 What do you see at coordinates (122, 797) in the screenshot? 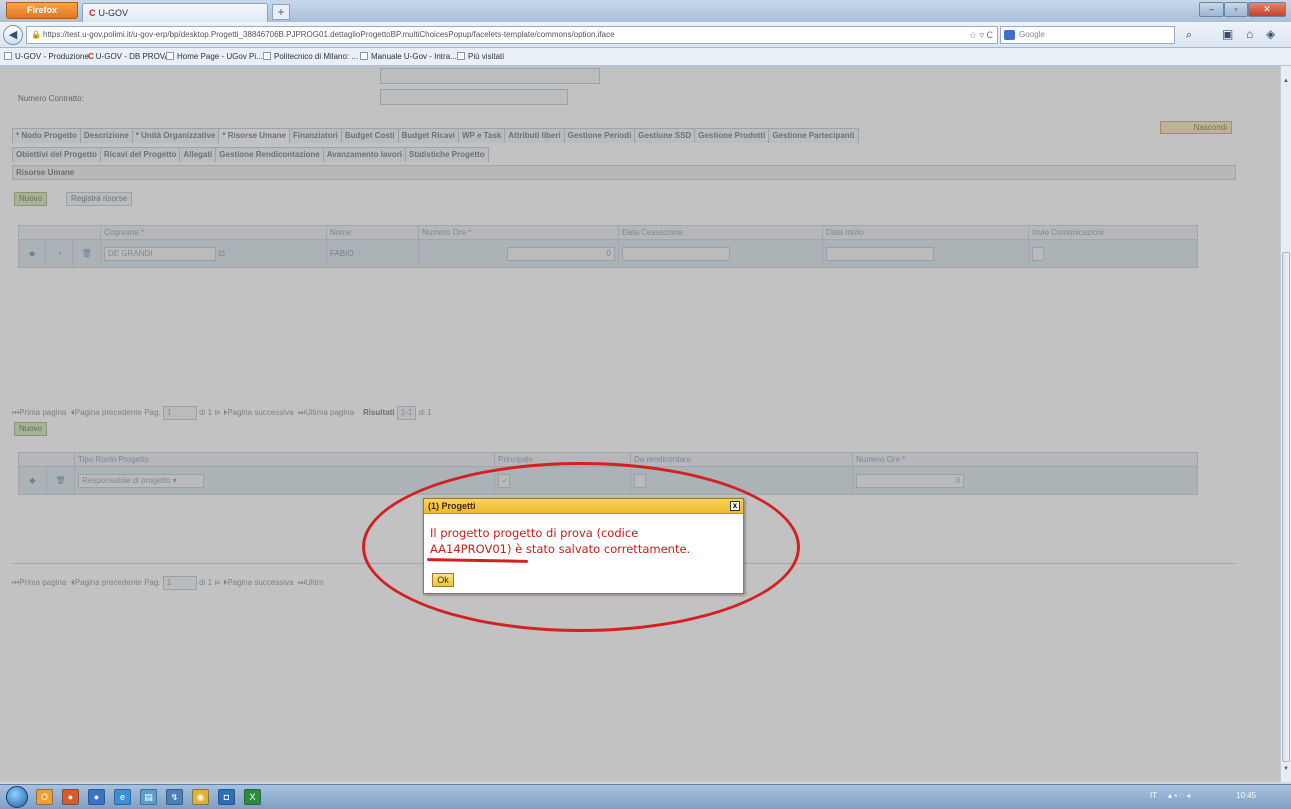
I see `ie-icon: e` at bounding box center [122, 797].